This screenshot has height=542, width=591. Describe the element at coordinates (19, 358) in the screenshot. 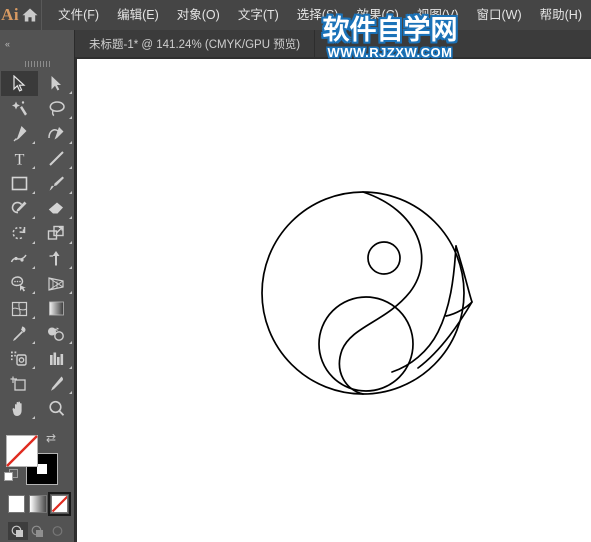

I see `symbol-sprayer-tool` at that location.